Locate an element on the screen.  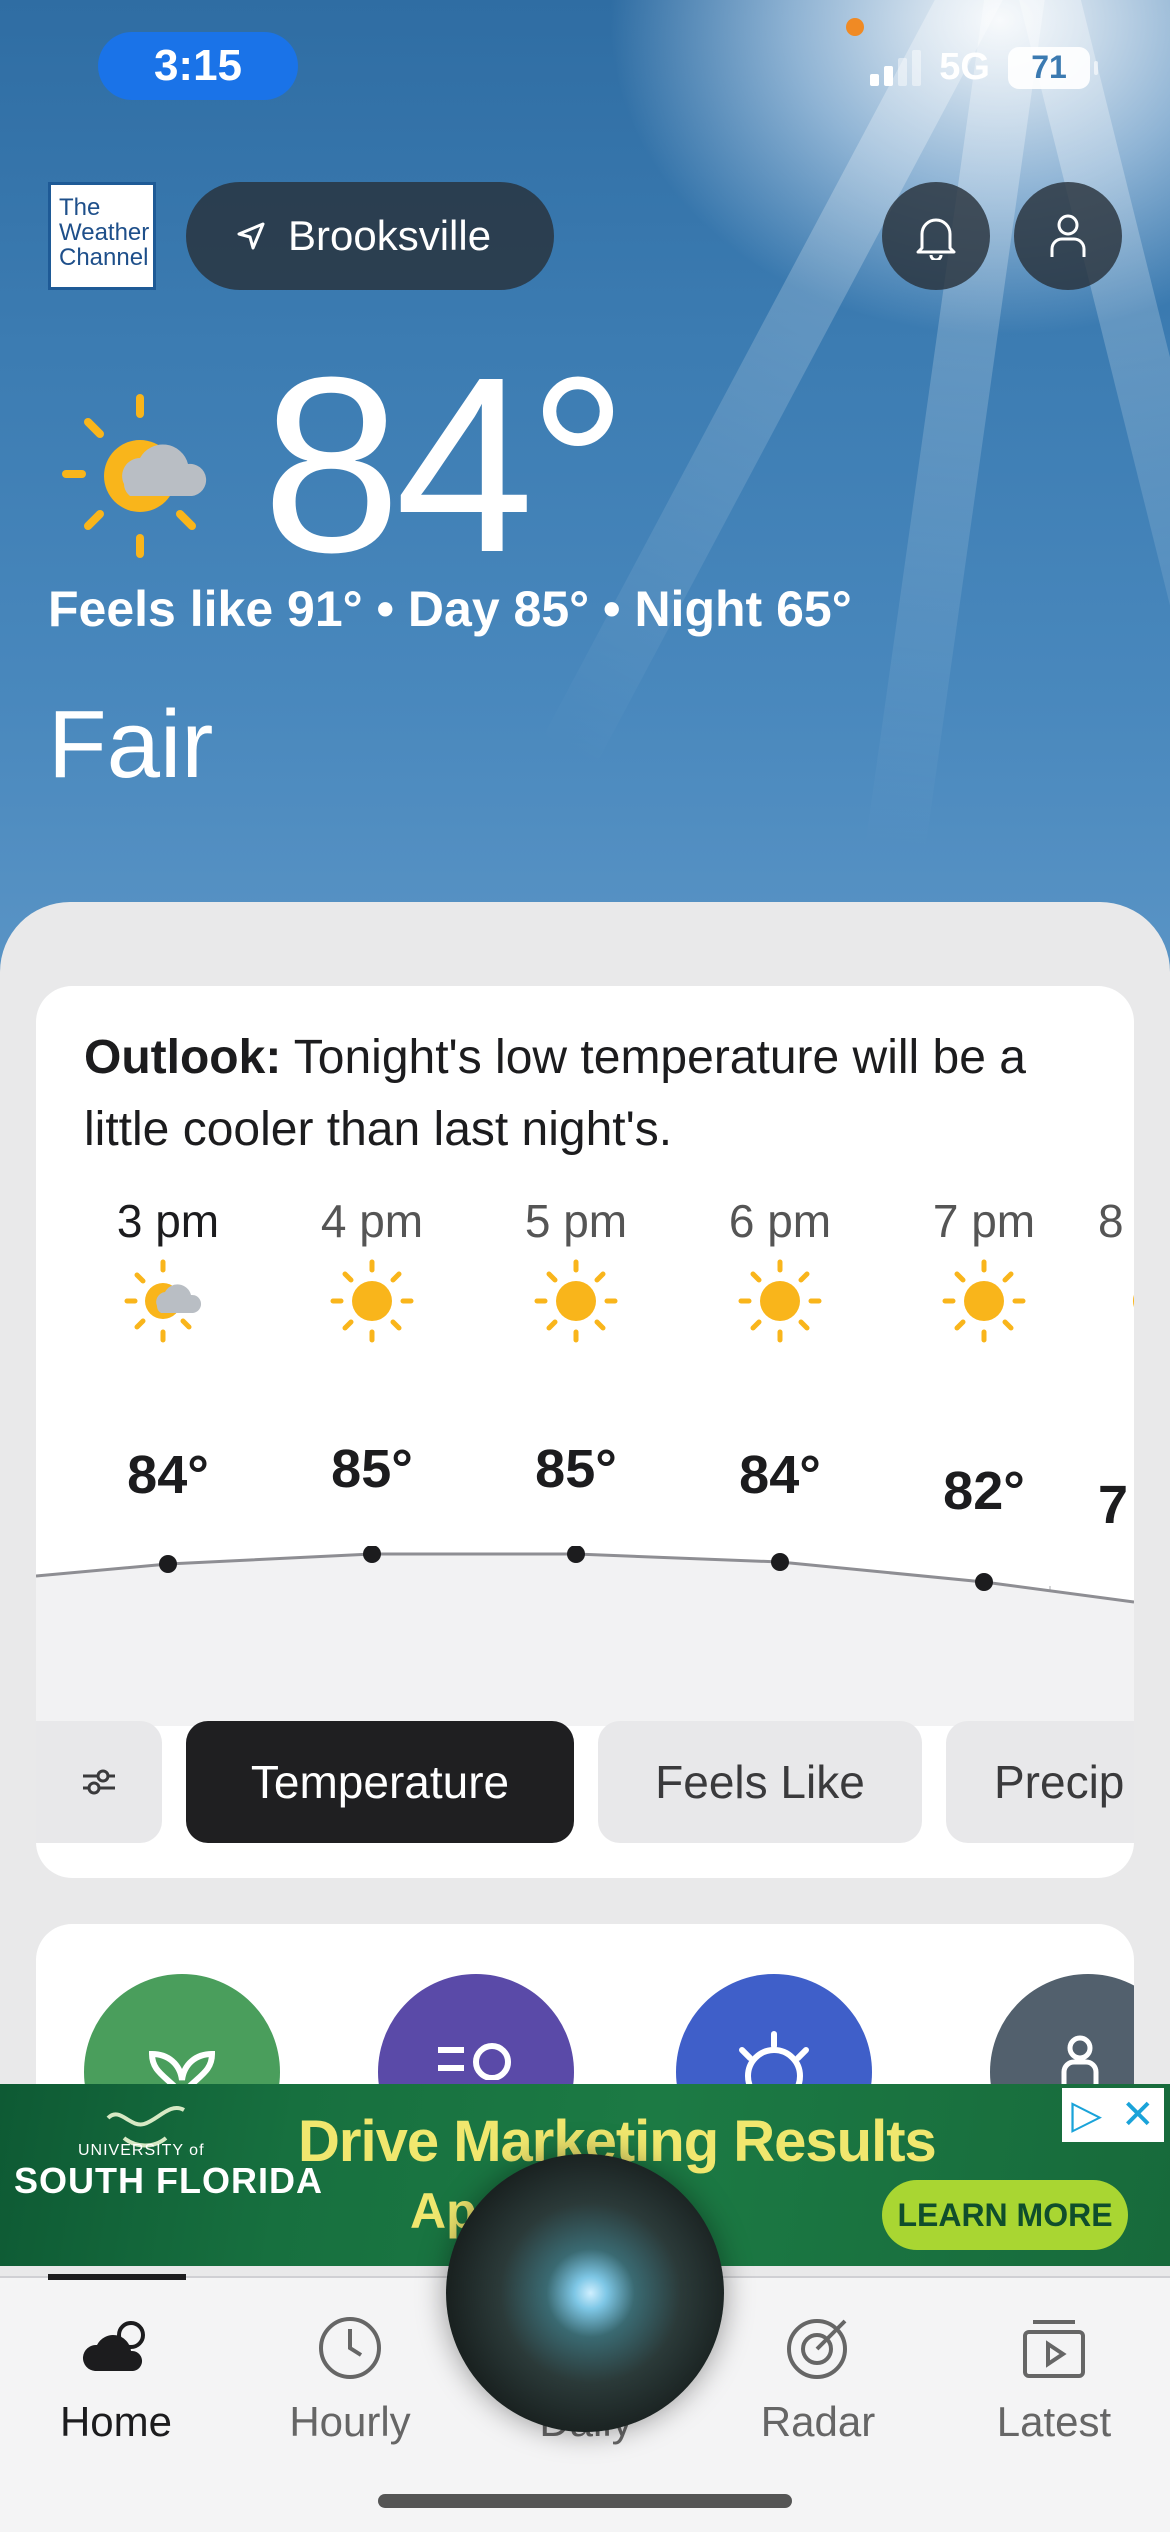
tab-latest: Latest is located at coordinates (1054, 2372).